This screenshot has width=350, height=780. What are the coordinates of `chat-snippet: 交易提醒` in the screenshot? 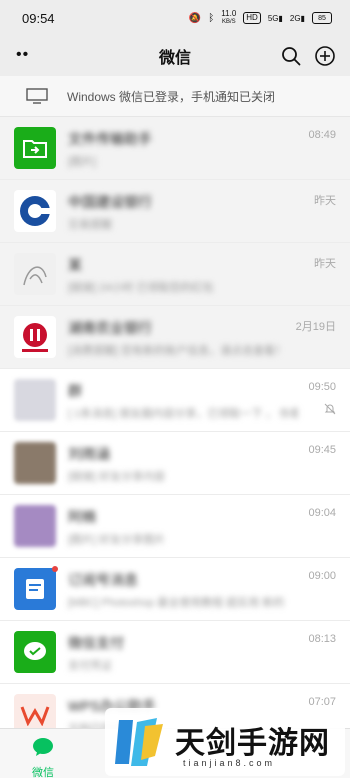 It's located at (90, 225).